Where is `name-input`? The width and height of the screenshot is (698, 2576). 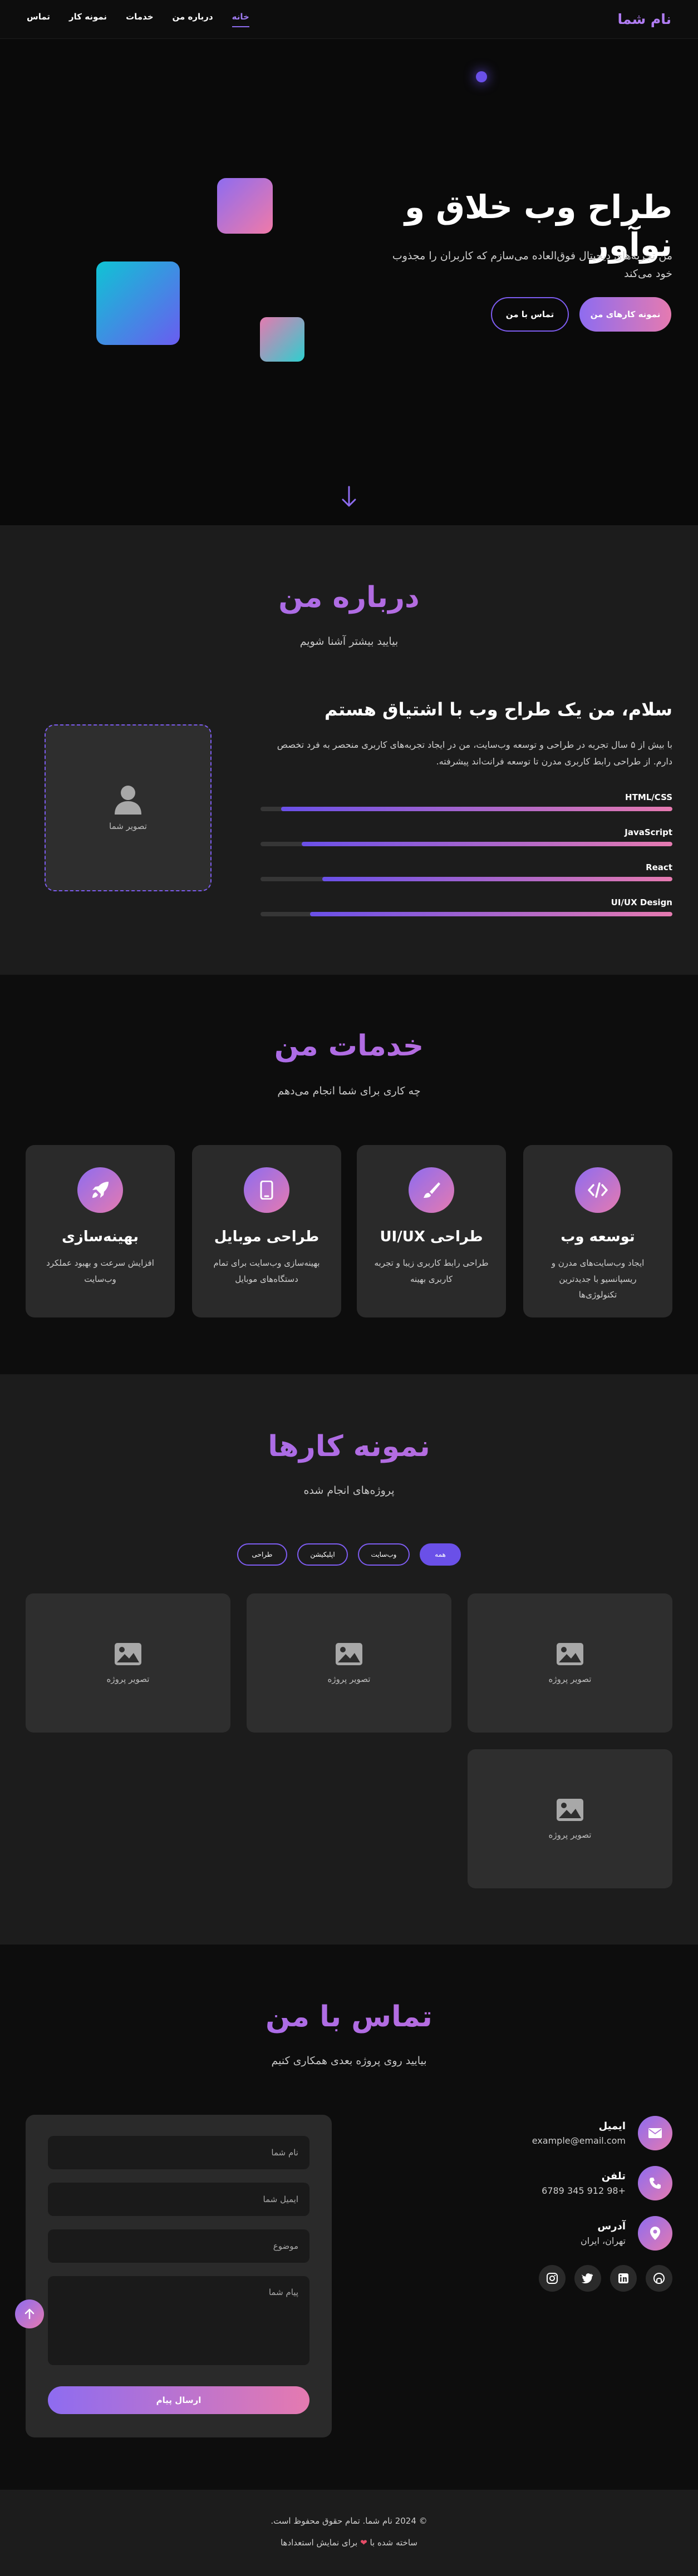
name-input is located at coordinates (178, 2152).